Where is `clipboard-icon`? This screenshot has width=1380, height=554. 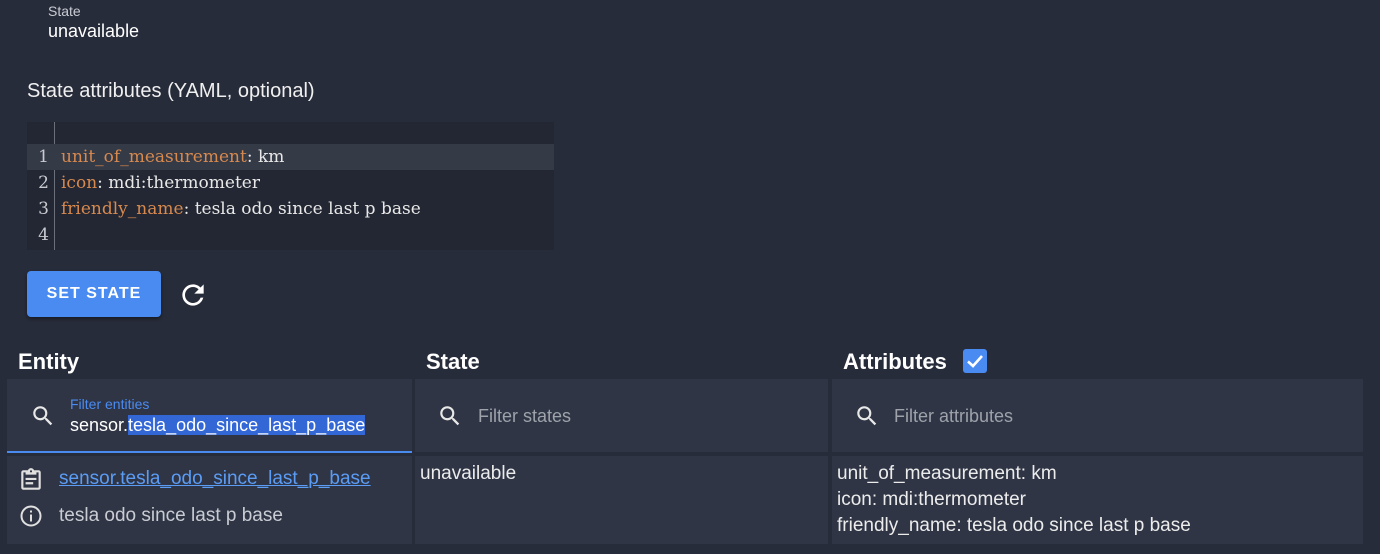
clipboard-icon is located at coordinates (31, 480).